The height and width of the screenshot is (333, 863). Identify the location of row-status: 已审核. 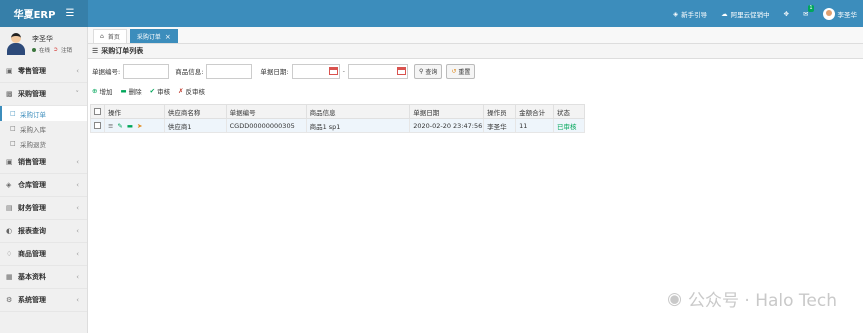
(569, 125).